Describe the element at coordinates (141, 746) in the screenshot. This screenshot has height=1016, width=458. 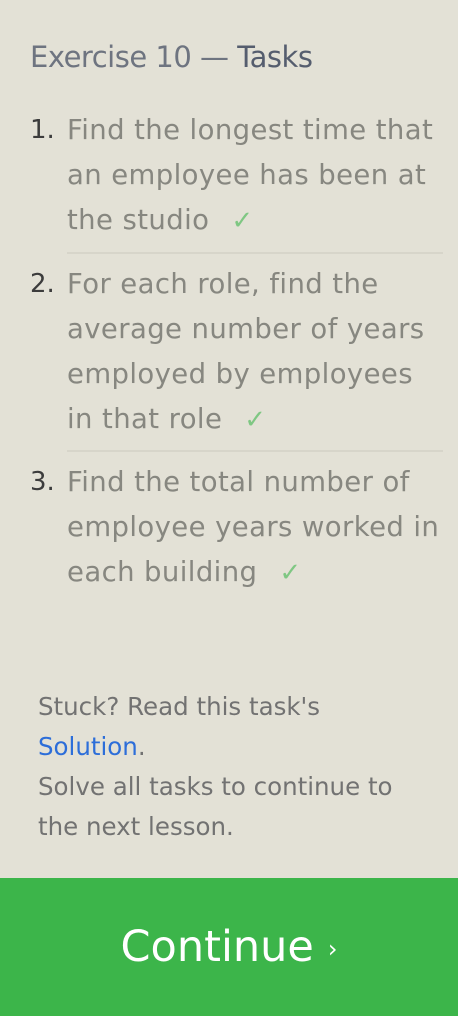
I see `period: .` at that location.